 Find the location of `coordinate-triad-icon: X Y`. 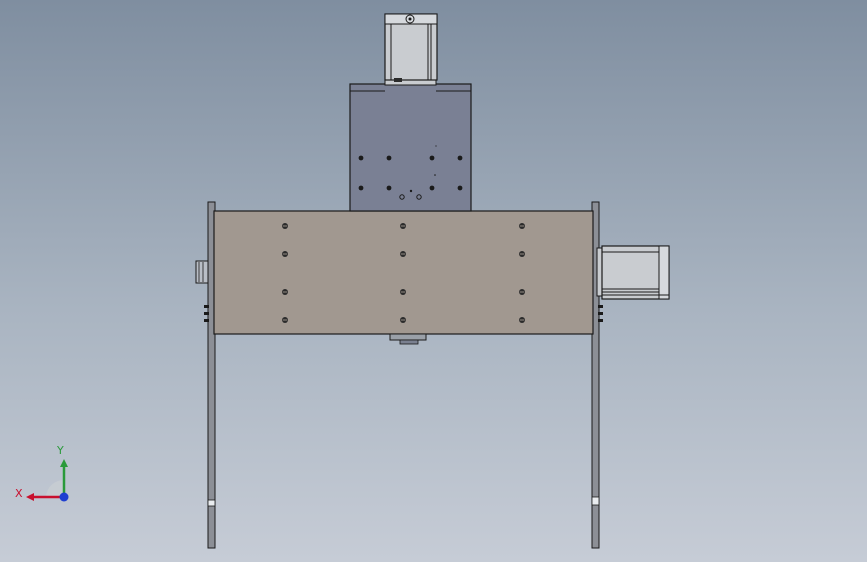

coordinate-triad-icon: X Y is located at coordinates (45, 475).